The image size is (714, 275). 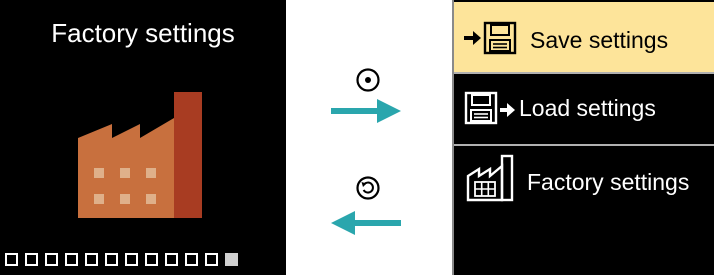 I want to click on menu-item-load-settings: Load settings, so click(x=584, y=109).